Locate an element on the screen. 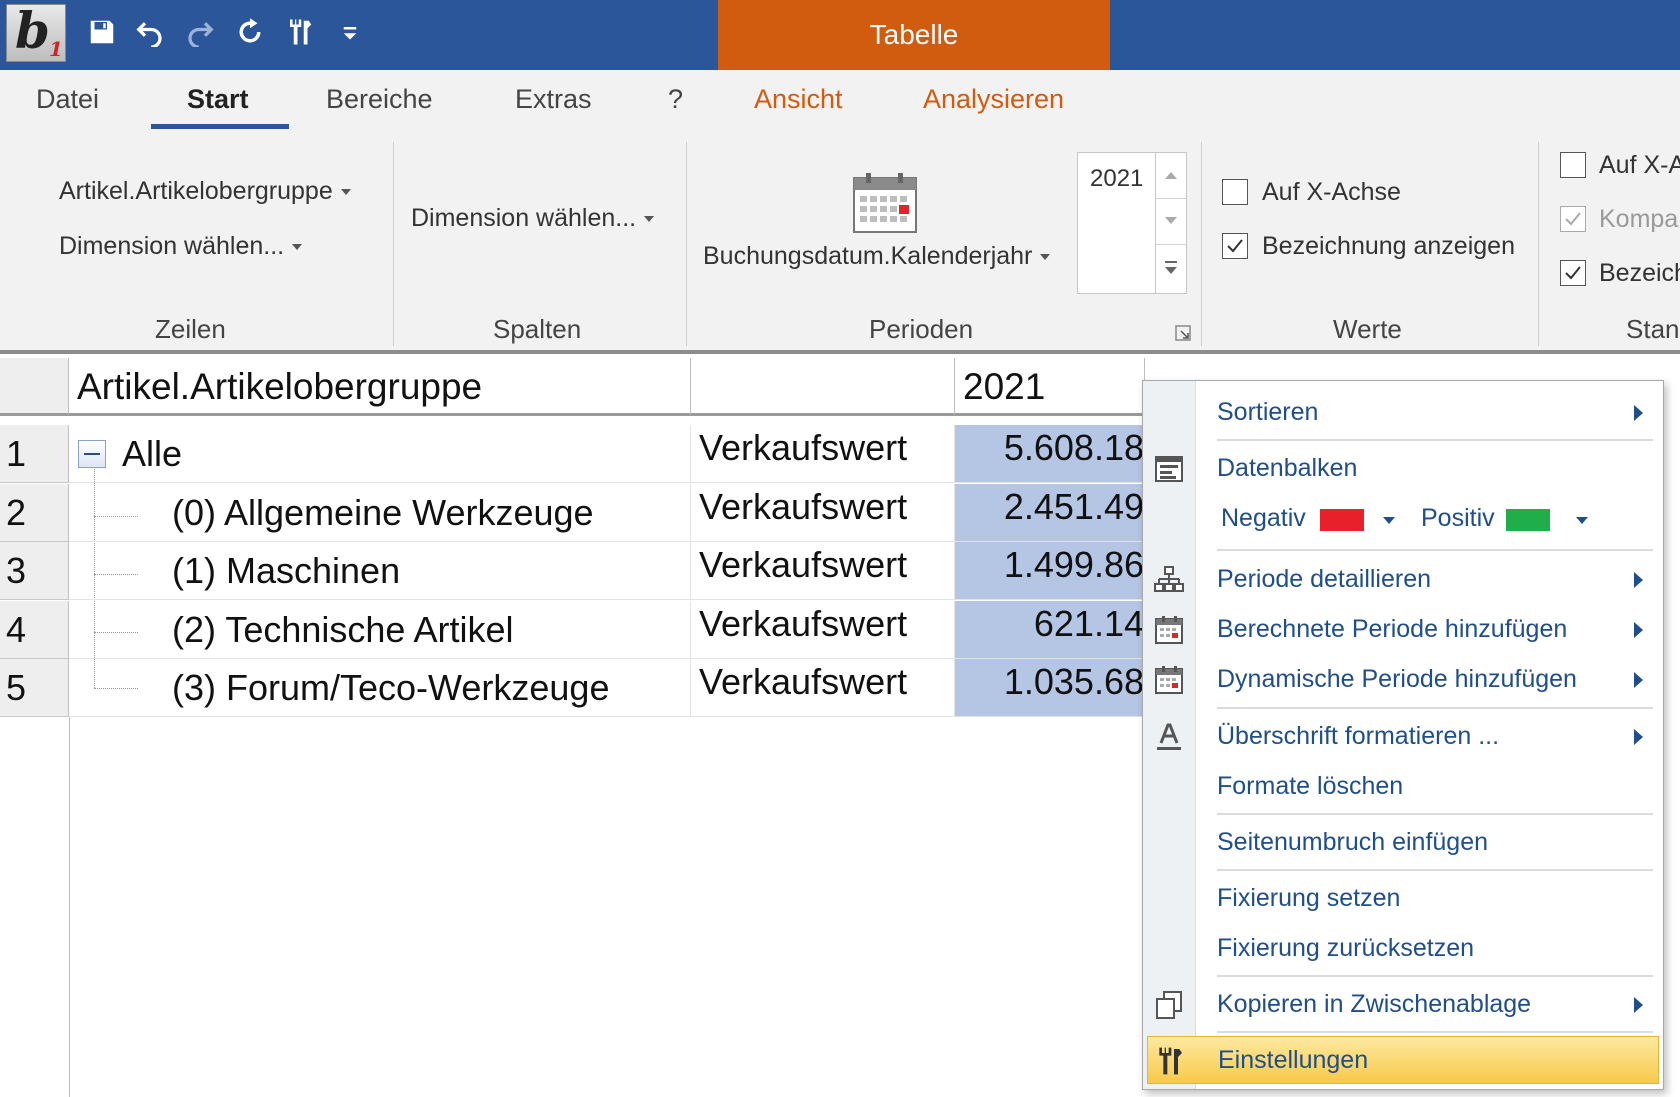  undo-button is located at coordinates (150, 32).